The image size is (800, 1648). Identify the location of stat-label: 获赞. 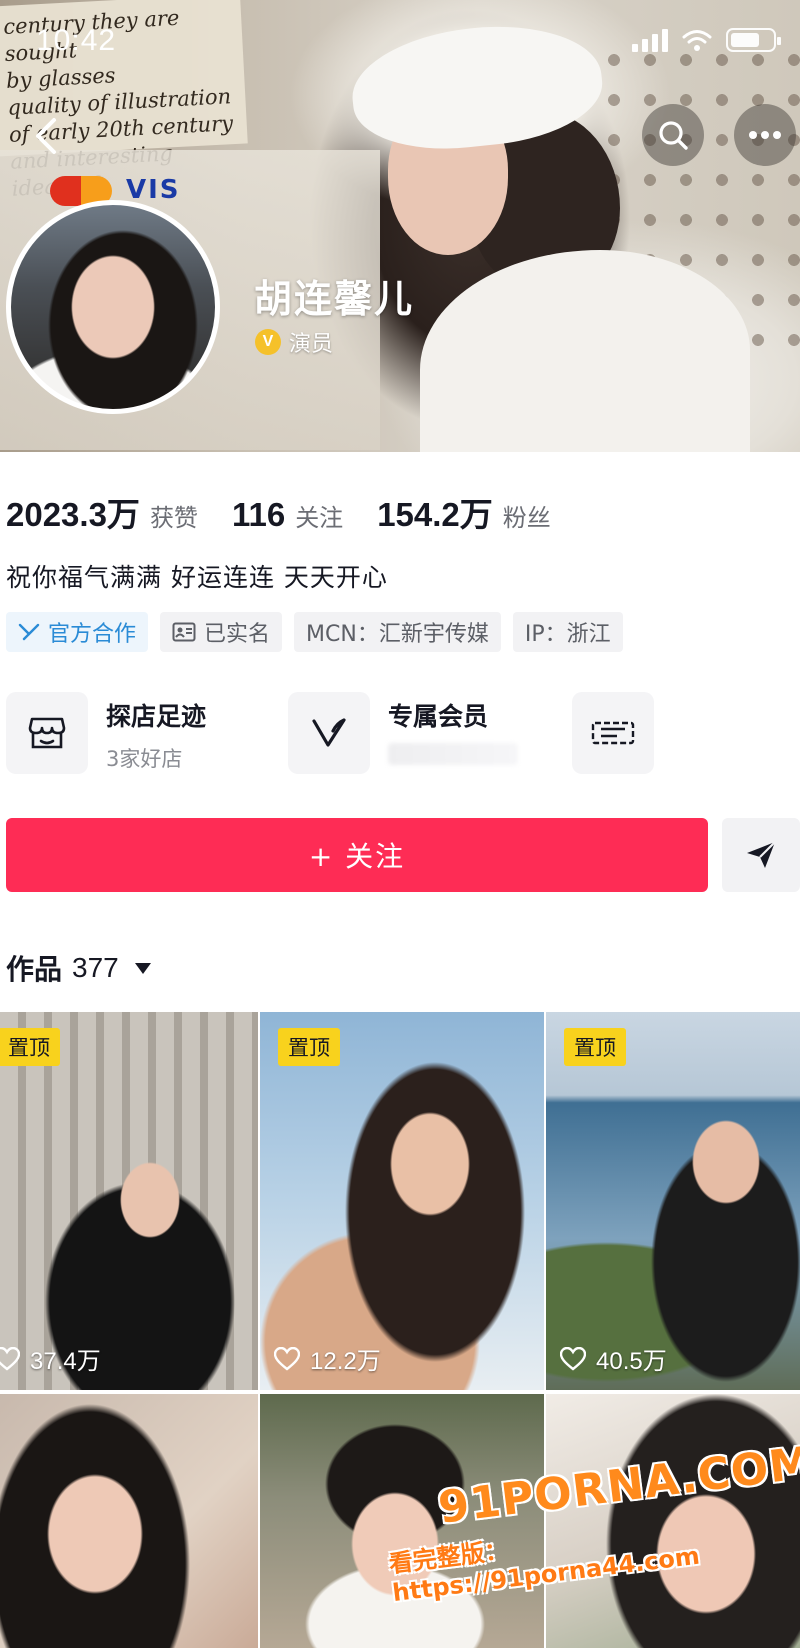
(173, 518).